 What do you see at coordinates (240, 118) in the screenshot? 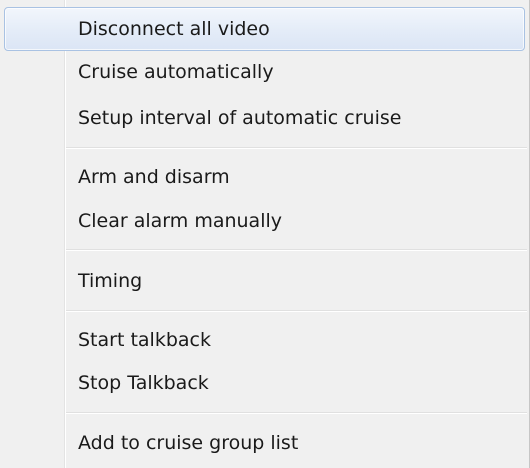
I see `menu-item-label: Setup interval of automatic cruise` at bounding box center [240, 118].